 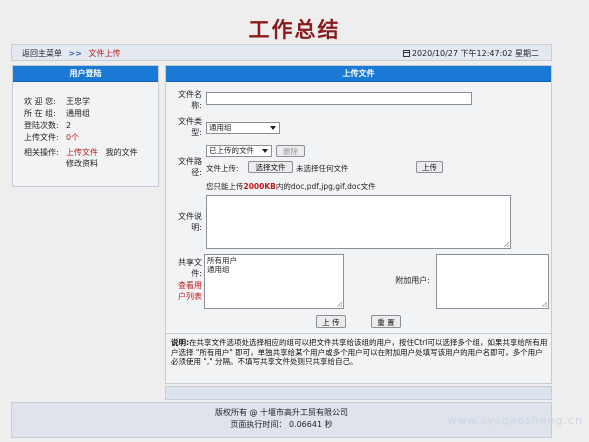 What do you see at coordinates (294, 29) in the screenshot?
I see `page-title: 工作总结` at bounding box center [294, 29].